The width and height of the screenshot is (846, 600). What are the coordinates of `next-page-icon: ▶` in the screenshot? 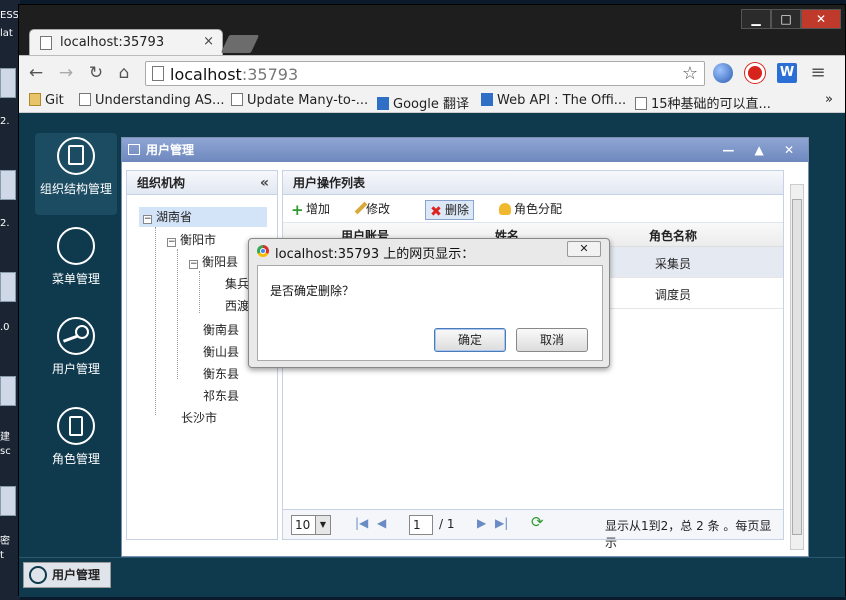 It's located at (481, 523).